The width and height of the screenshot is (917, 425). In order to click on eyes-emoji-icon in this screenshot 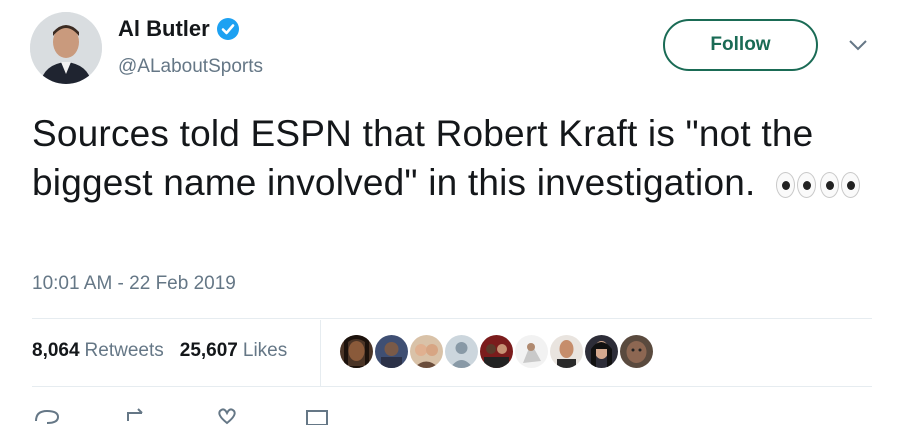, I will do `click(817, 185)`.